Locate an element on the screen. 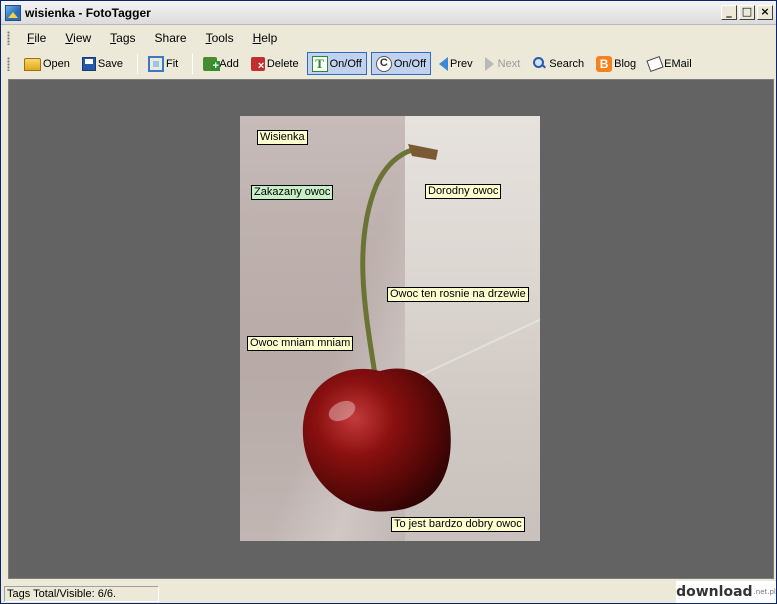  add-tag-button: Add is located at coordinates (221, 63).